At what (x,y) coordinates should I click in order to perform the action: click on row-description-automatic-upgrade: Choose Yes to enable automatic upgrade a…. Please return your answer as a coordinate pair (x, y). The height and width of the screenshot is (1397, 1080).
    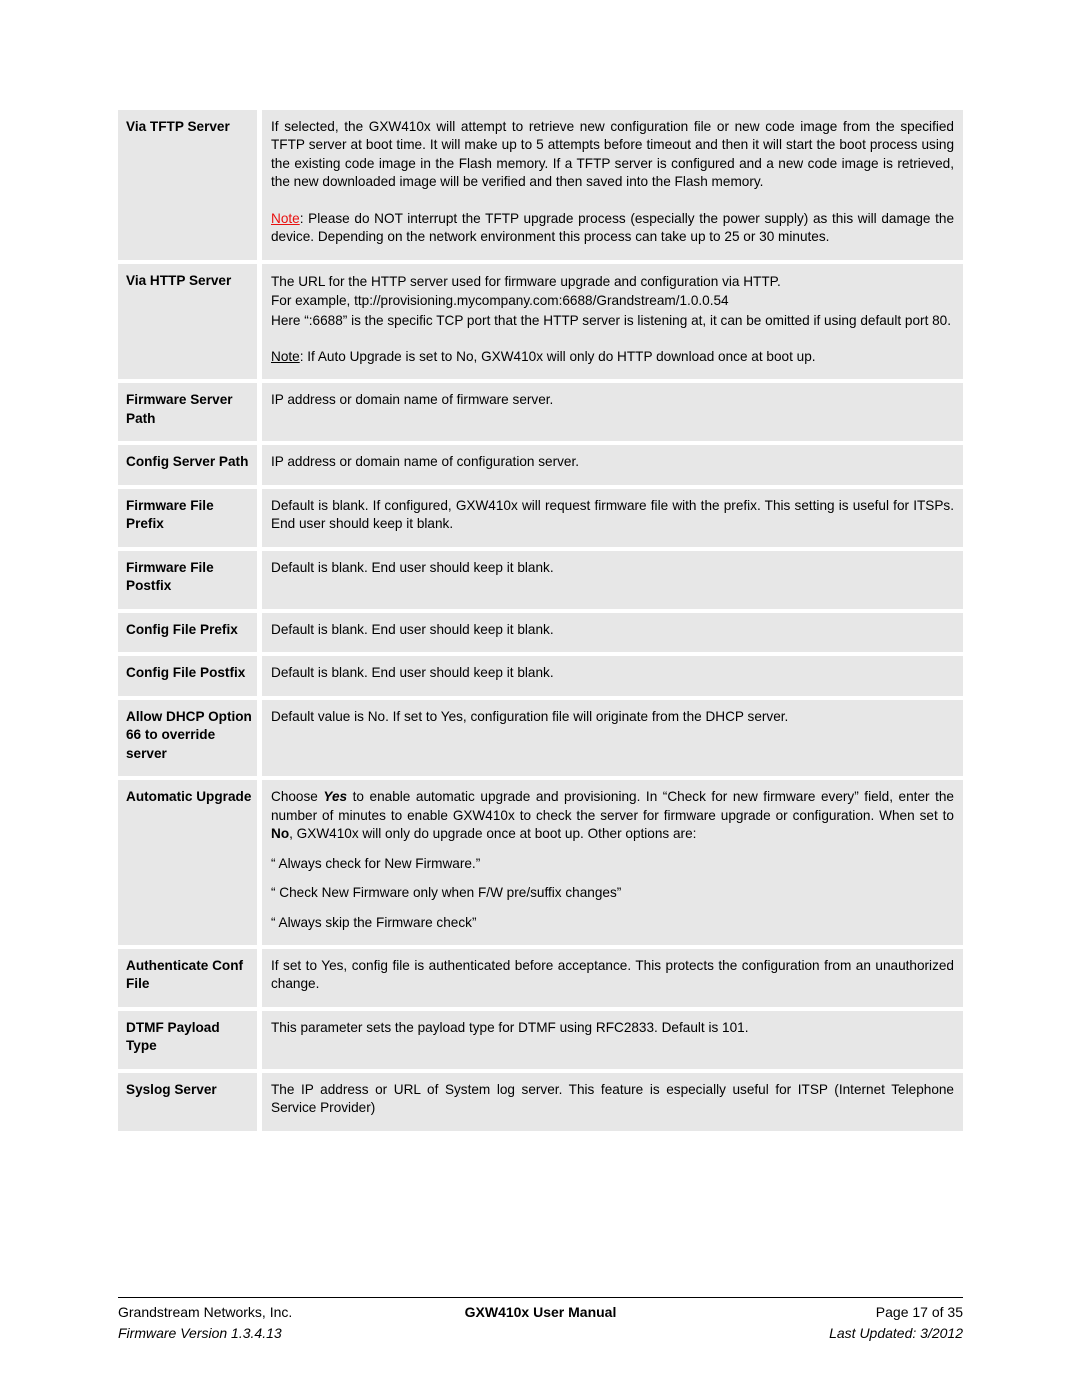
    Looking at the image, I should click on (612, 862).